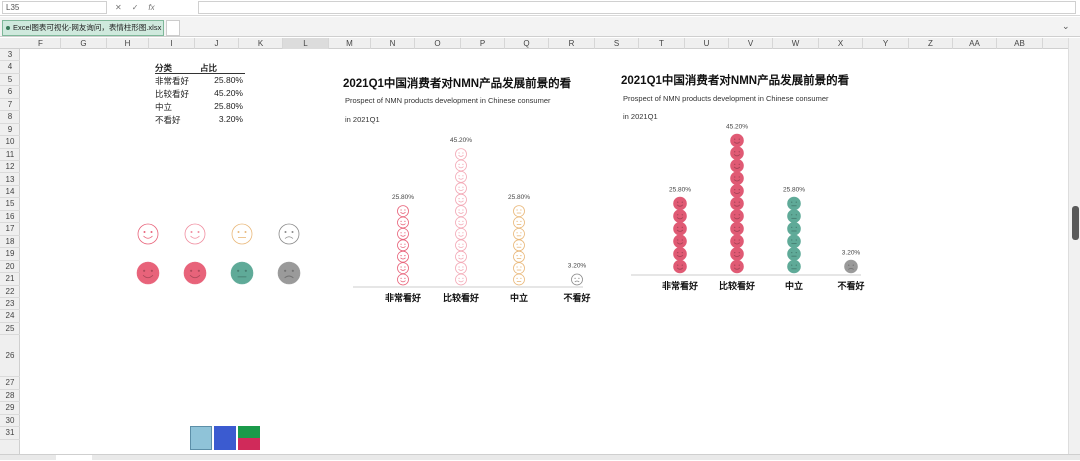 This screenshot has width=1080, height=461. I want to click on row-header-cell: 18, so click(10, 242).